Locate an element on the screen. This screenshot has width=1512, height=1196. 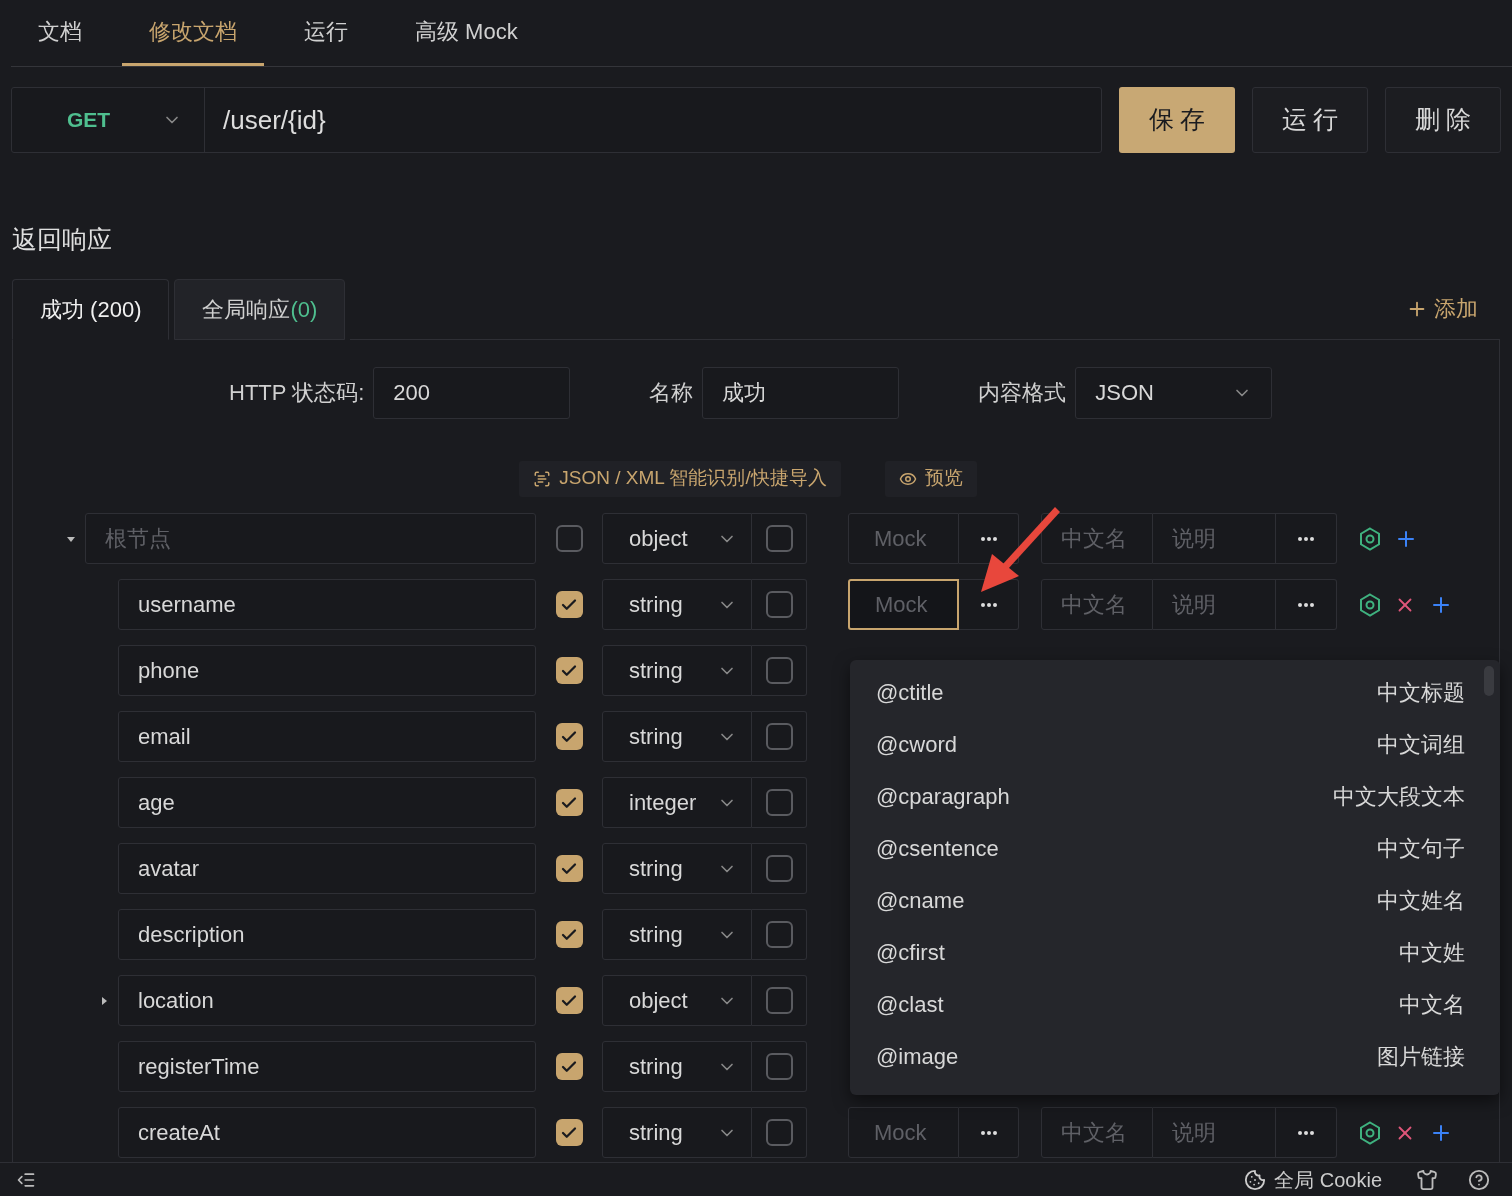
import-button: JSON / XML 智能识别/快捷导入 is located at coordinates (680, 478).